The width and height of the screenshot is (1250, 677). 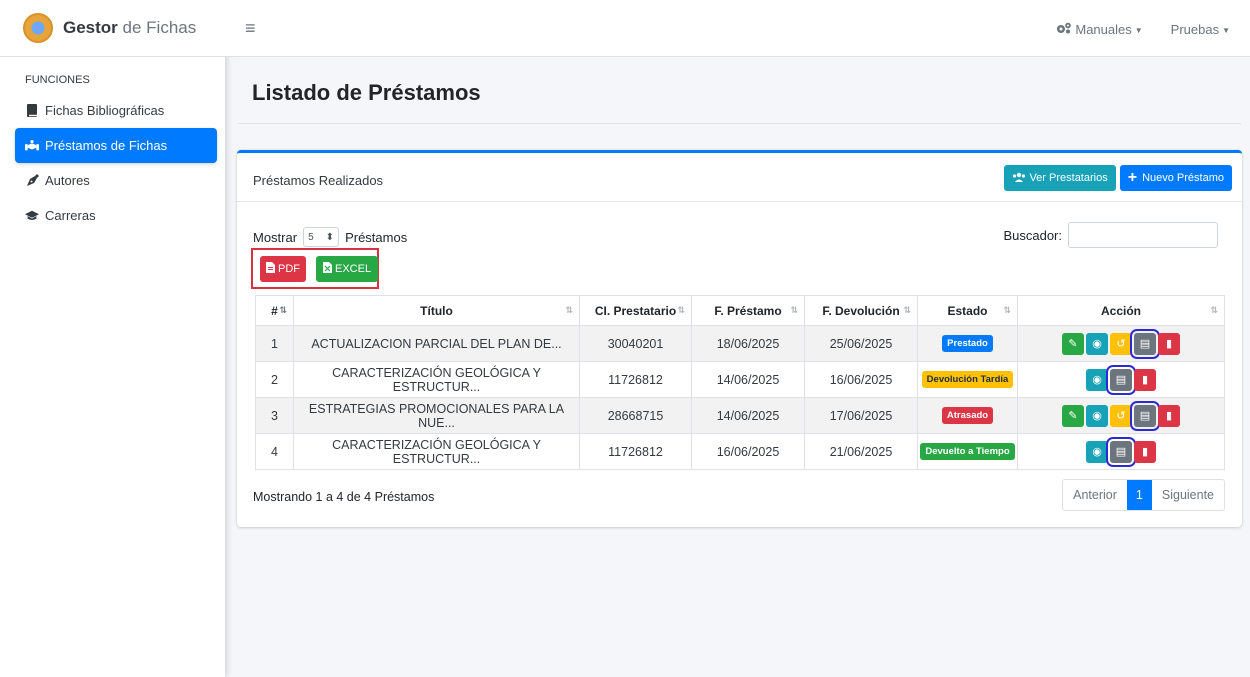 I want to click on cell-ci: 11726812, so click(x=635, y=379).